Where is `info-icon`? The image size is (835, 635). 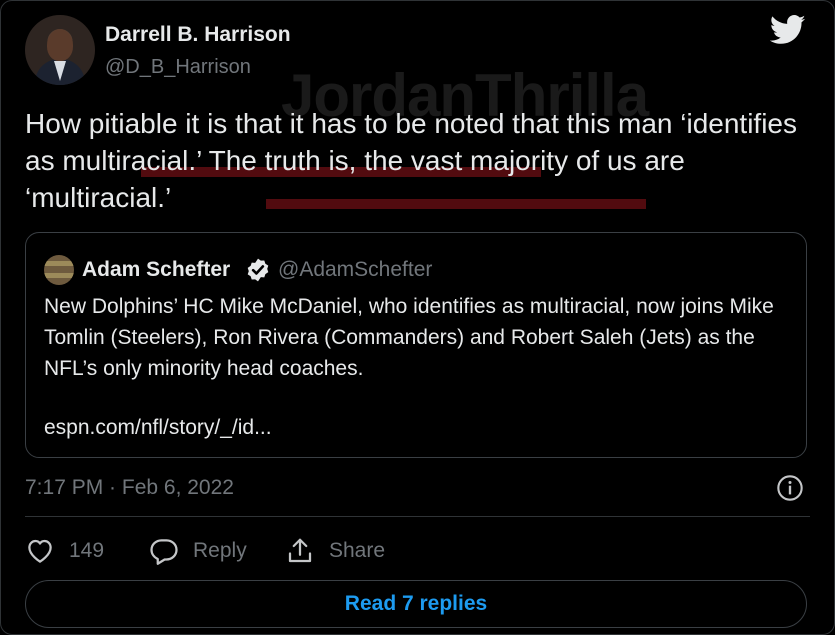
info-icon is located at coordinates (790, 488).